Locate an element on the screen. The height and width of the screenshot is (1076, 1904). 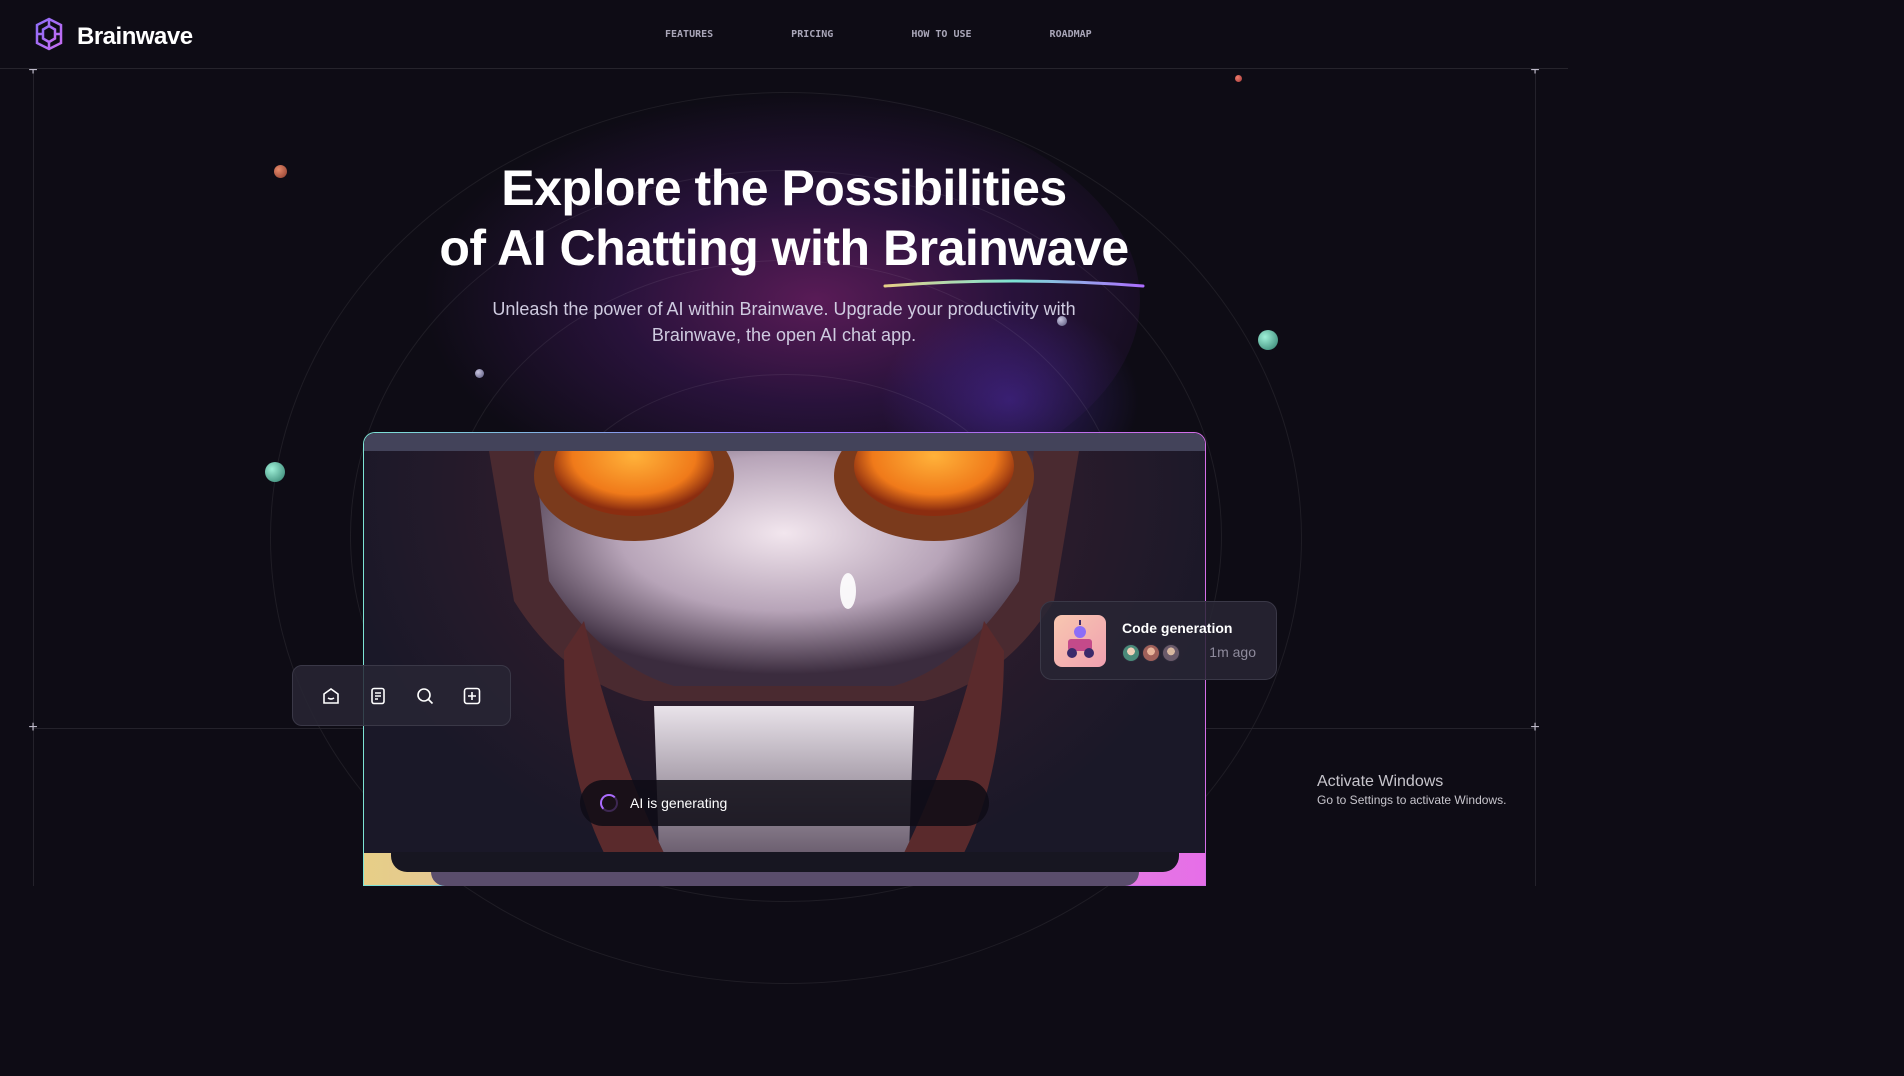
main-nav: Features Pricing How to use Roadmap is located at coordinates (878, 34).